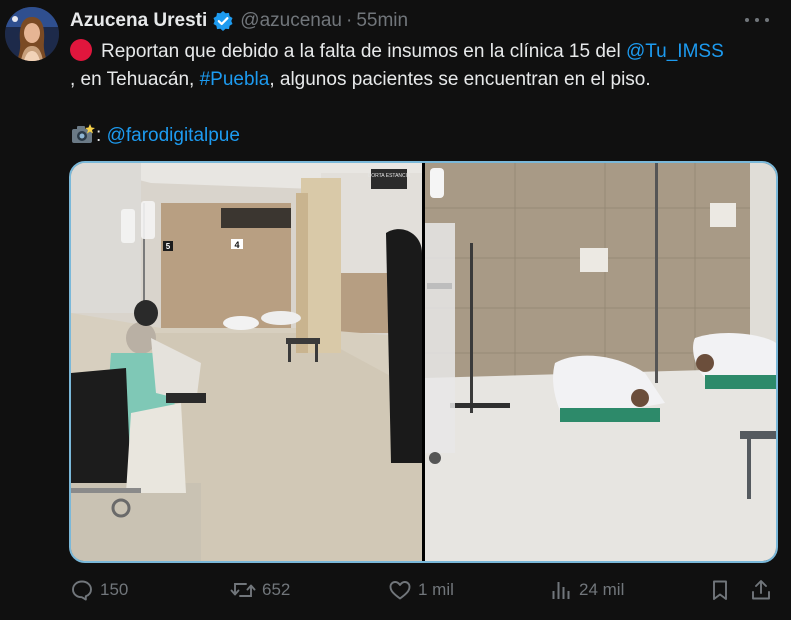 The height and width of the screenshot is (620, 791). What do you see at coordinates (99, 590) in the screenshot?
I see `reply-button: 150` at bounding box center [99, 590].